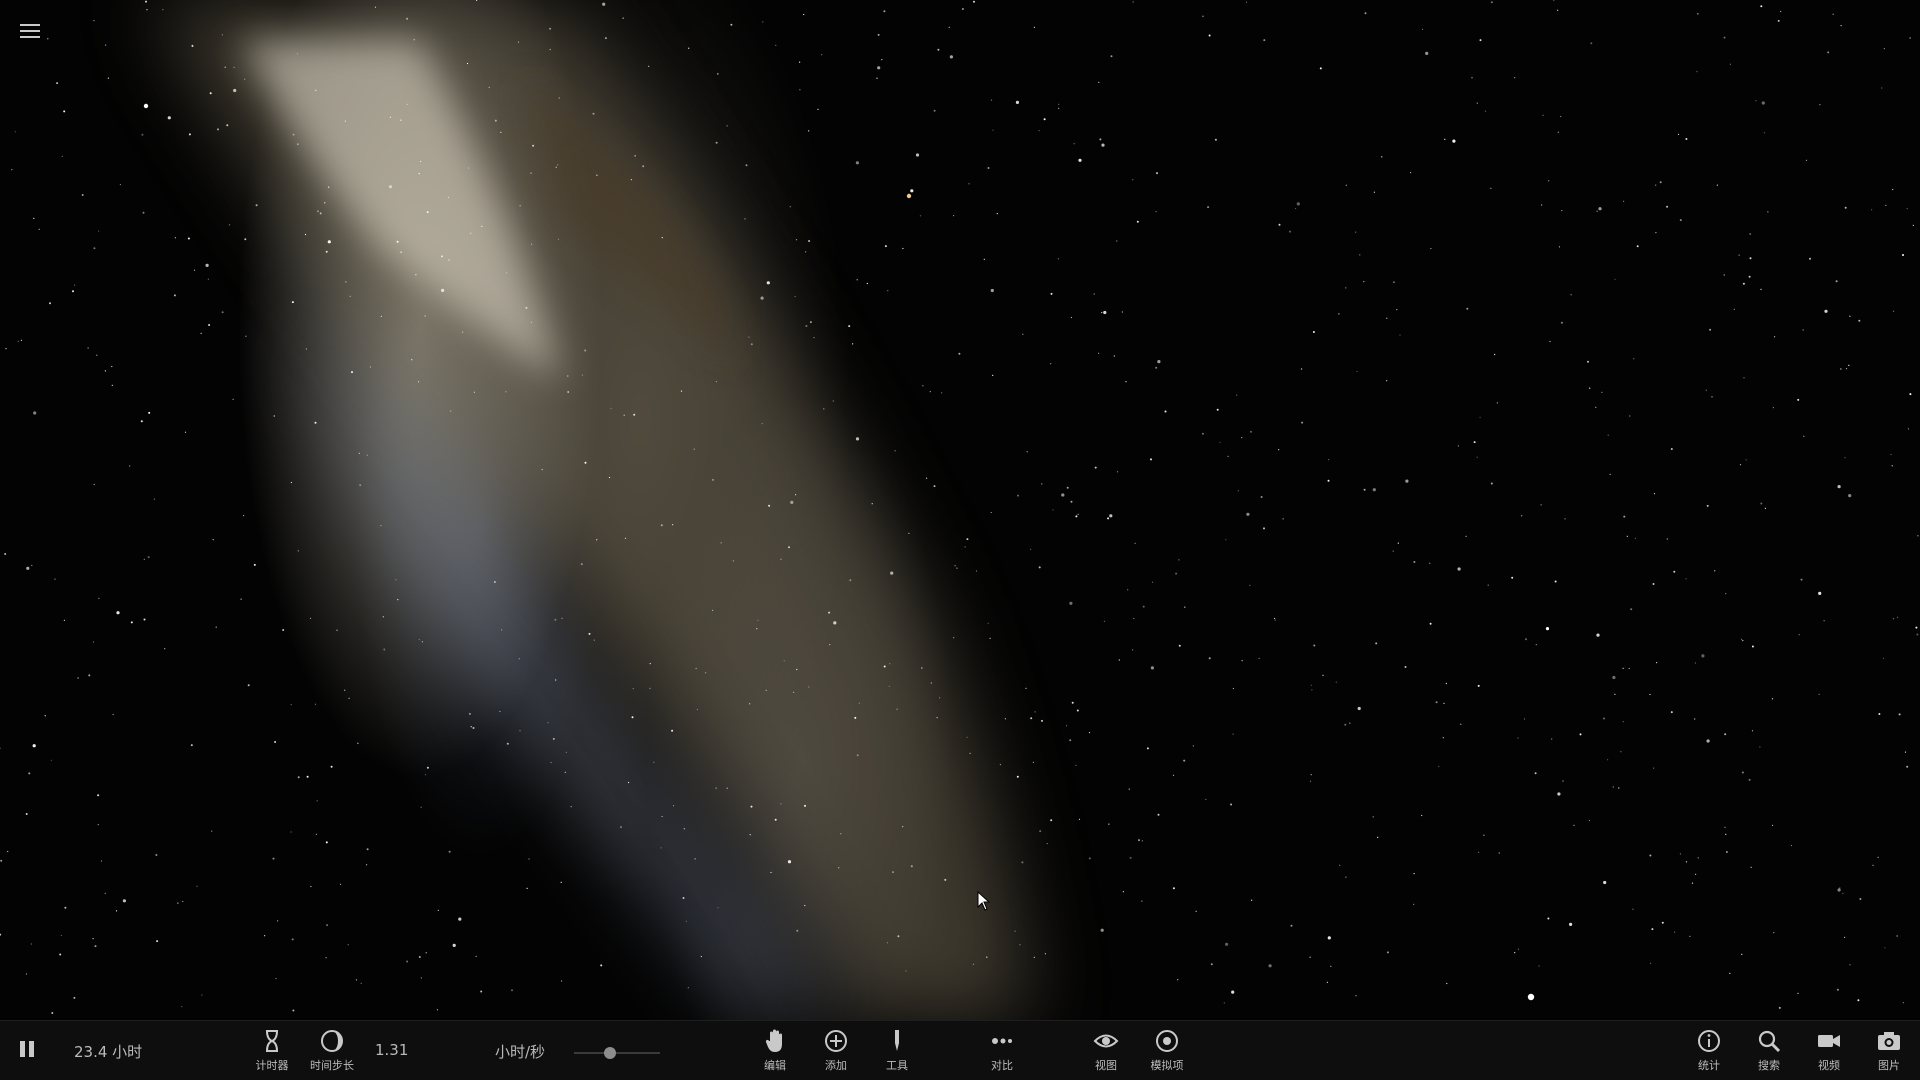  I want to click on hand-icon, so click(773, 1040).